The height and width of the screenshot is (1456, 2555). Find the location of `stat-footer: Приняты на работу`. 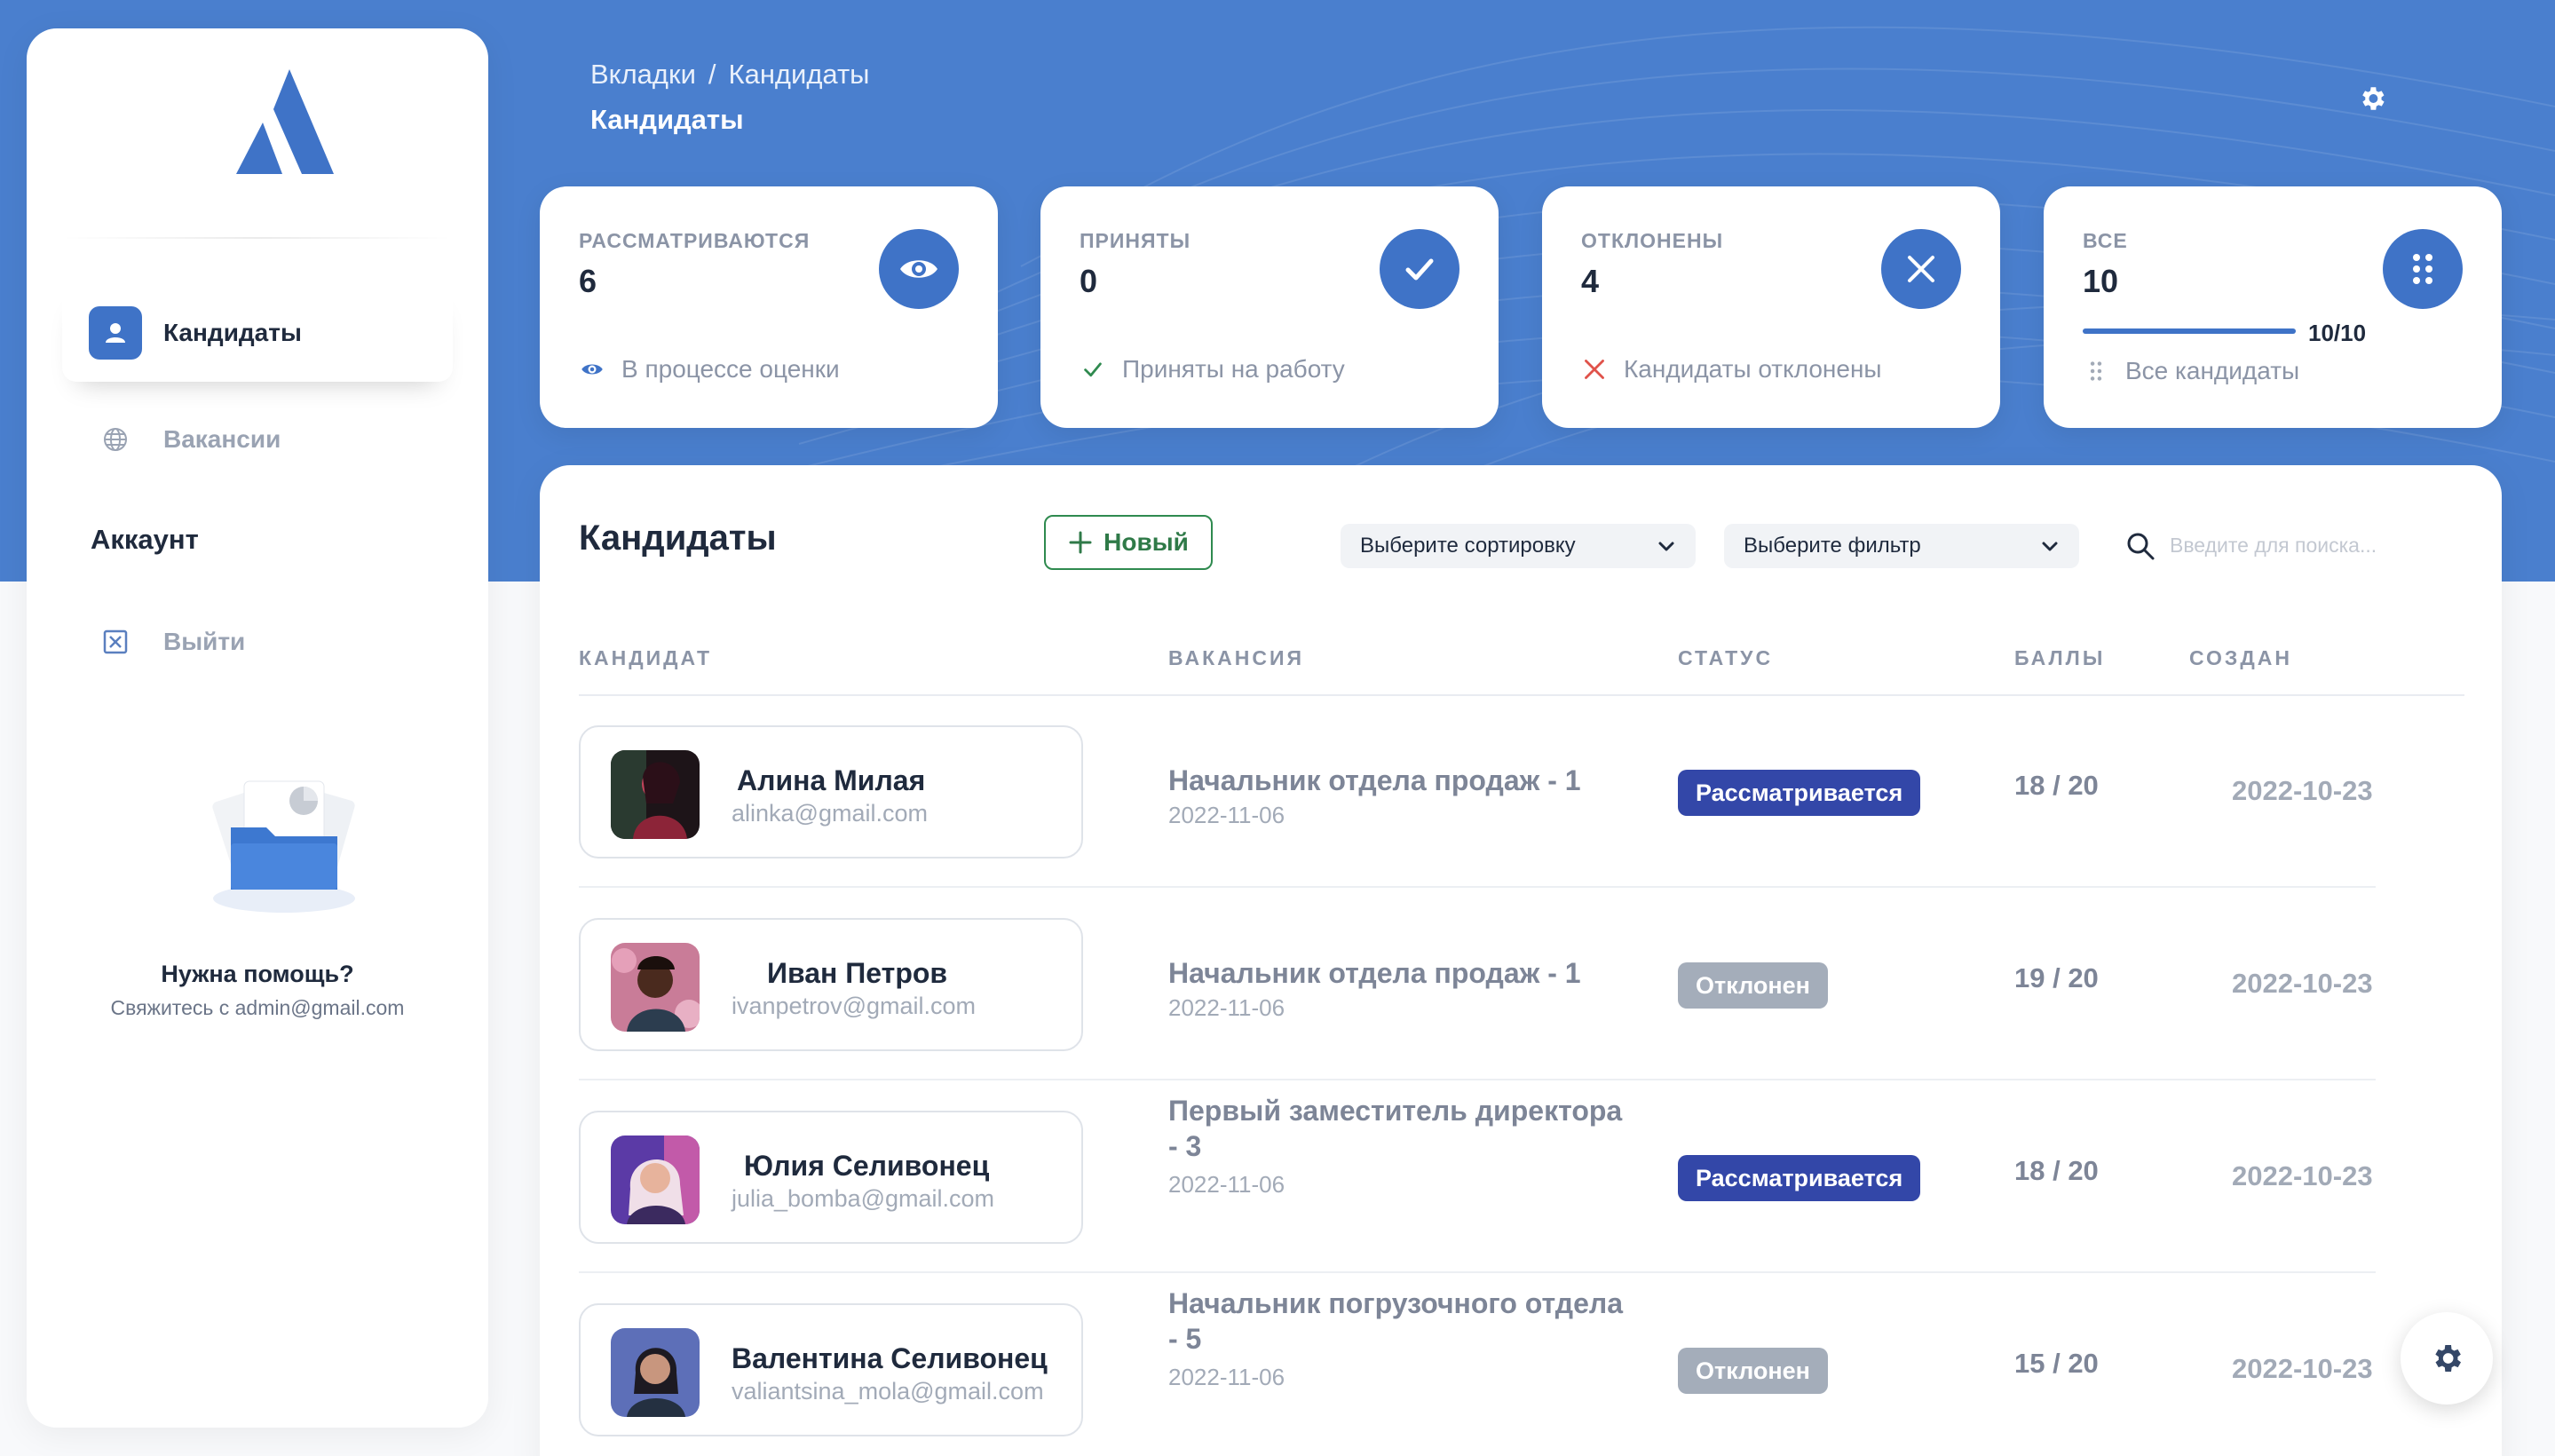

stat-footer: Приняты на работу is located at coordinates (1212, 369).